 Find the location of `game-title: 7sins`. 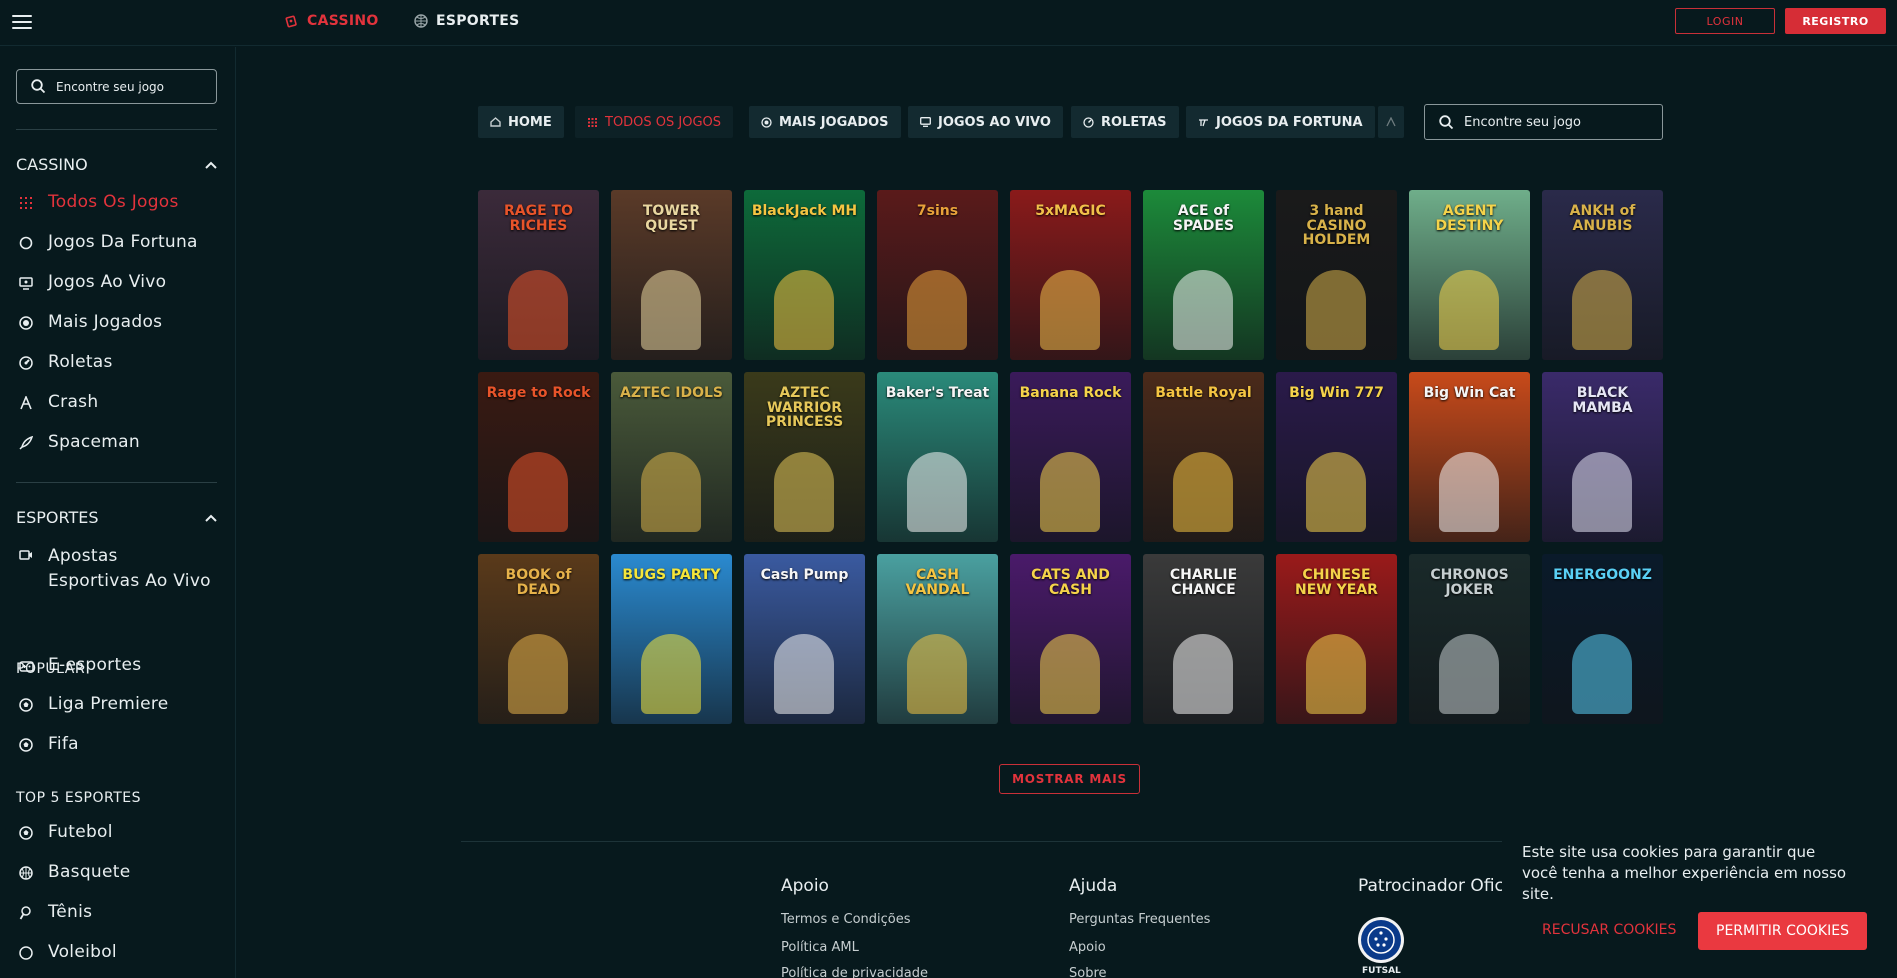

game-title: 7sins is located at coordinates (937, 211).